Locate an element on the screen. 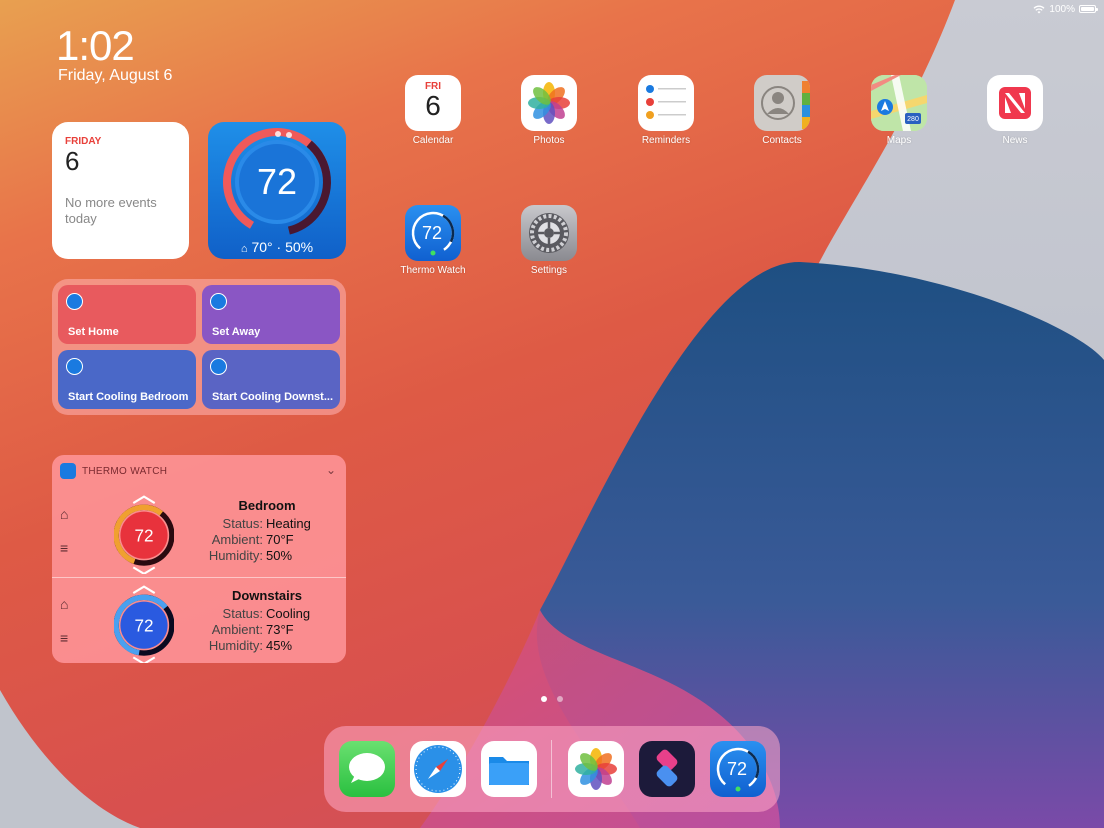 Image resolution: width=1104 pixels, height=828 pixels. app-label: Calendar is located at coordinates (433, 140).